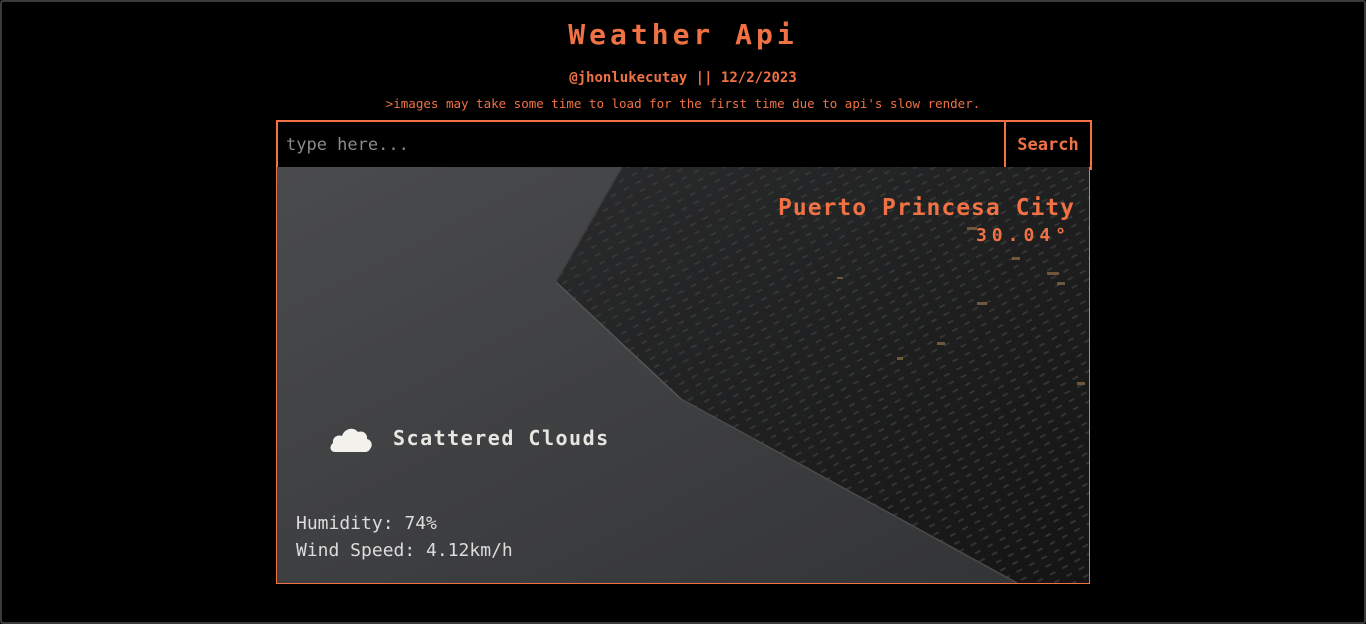 The height and width of the screenshot is (624, 1366). Describe the element at coordinates (926, 208) in the screenshot. I see `city-name: Puerto Princesa City` at that location.